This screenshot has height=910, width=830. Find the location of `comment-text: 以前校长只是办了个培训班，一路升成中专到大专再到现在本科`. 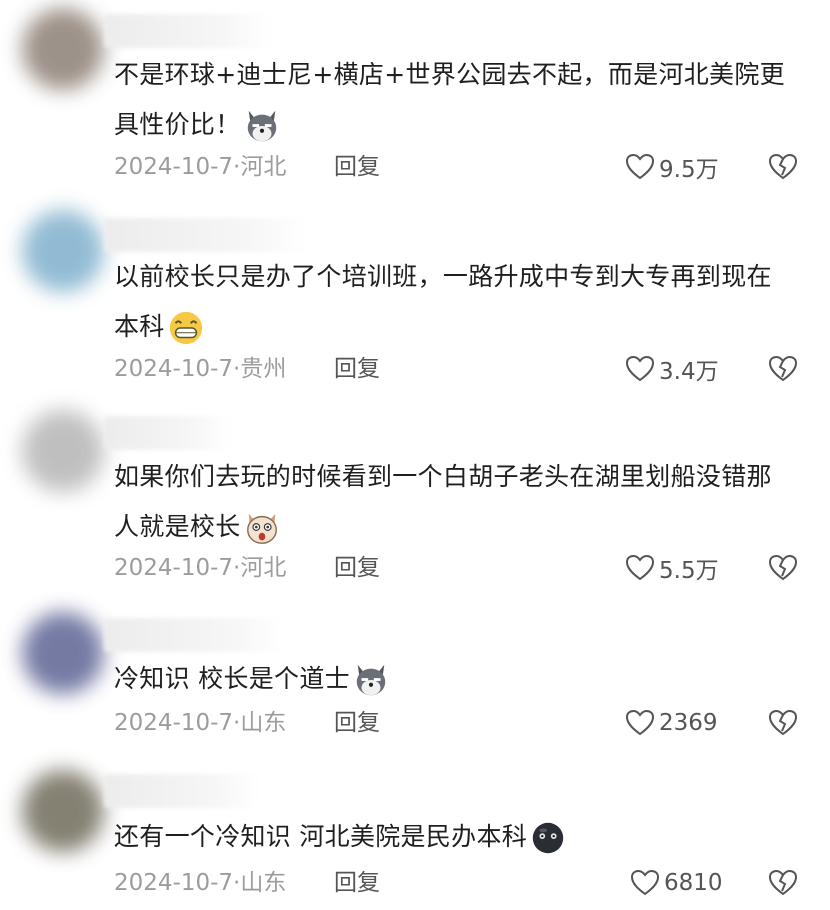

comment-text: 以前校长只是办了个培训班，一路升成中专到大专再到现在本科 is located at coordinates (454, 302).